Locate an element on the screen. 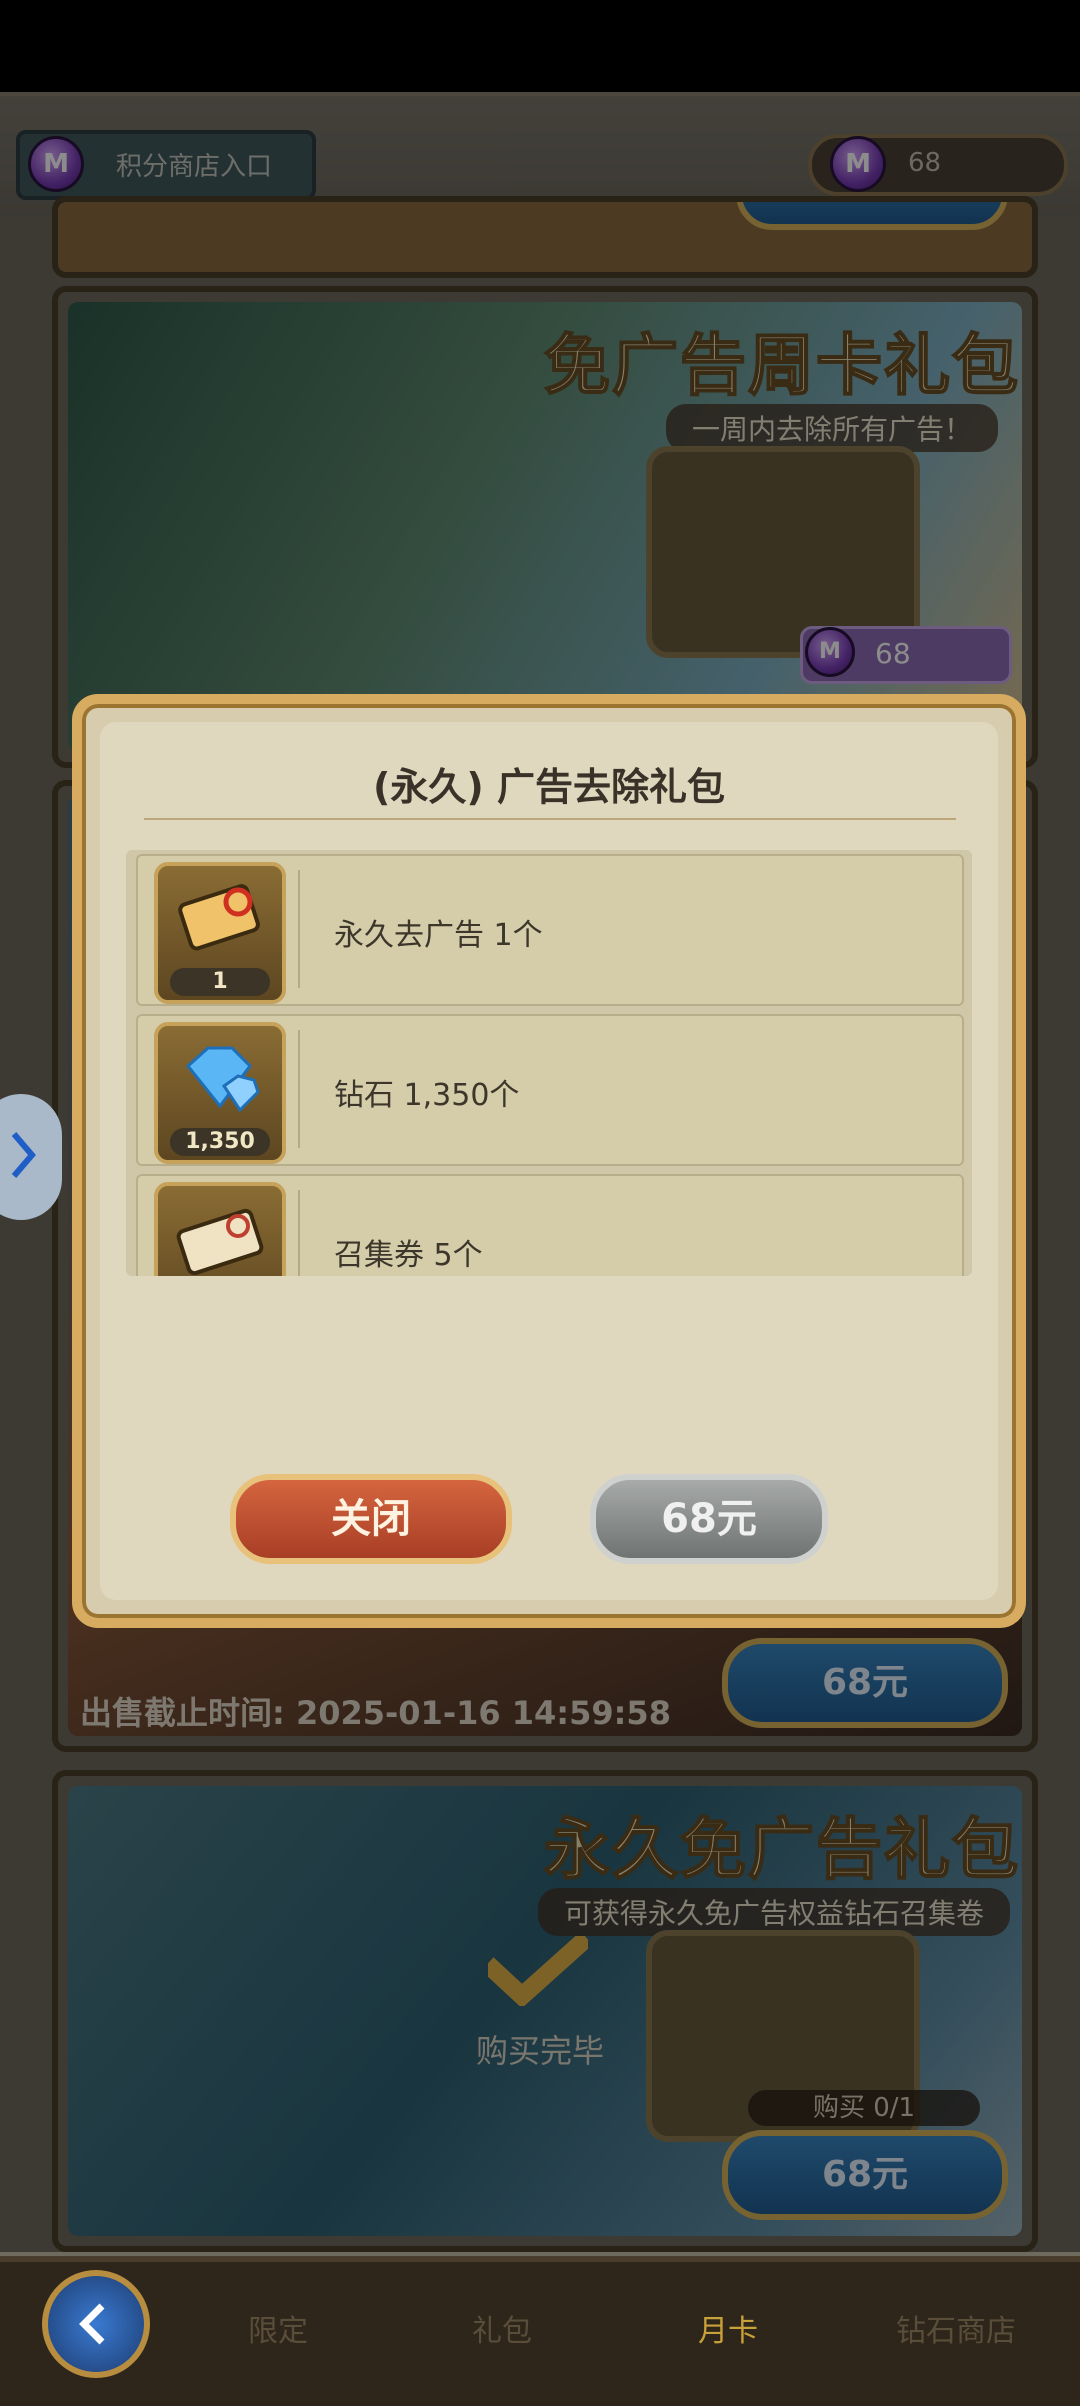 Image resolution: width=1080 pixels, height=2406 pixels. chevron-right-icon is located at coordinates (23, 1157).